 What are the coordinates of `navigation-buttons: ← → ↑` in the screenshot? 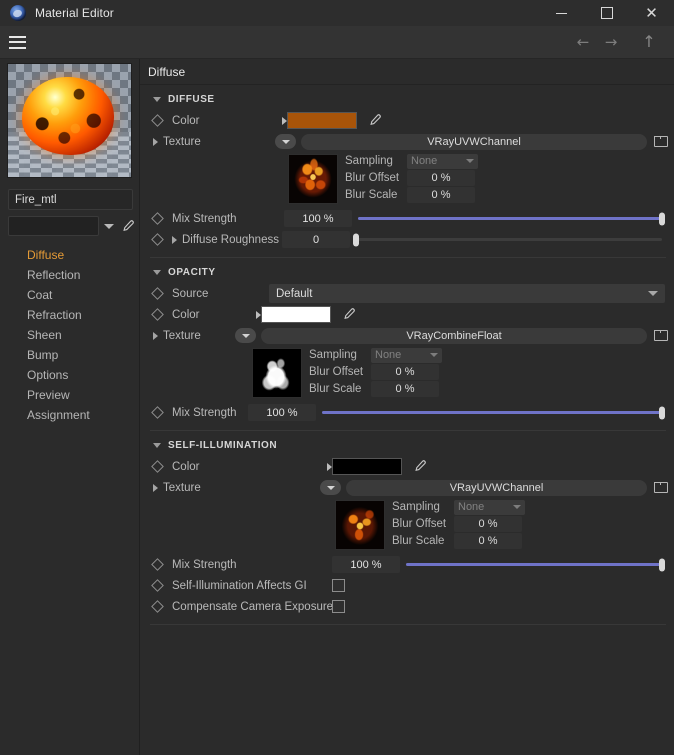 It's located at (616, 42).